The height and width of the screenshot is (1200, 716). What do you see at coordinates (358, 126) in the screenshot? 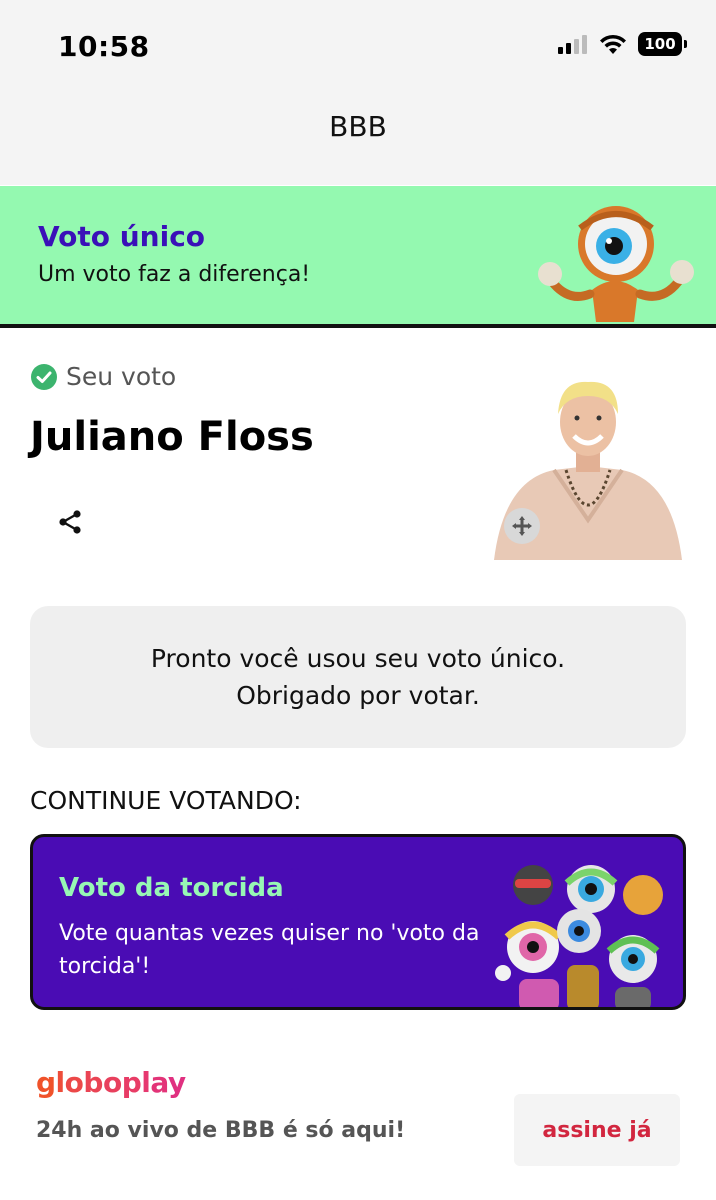
I see `page-title: BBB` at bounding box center [358, 126].